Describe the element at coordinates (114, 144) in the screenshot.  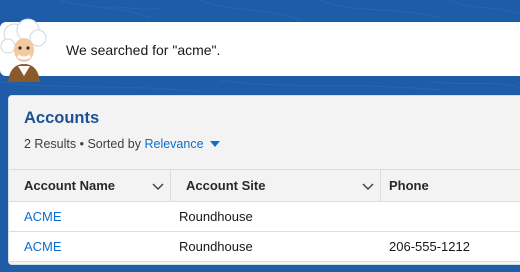
I see `sorted-by-label: Sorted by` at that location.